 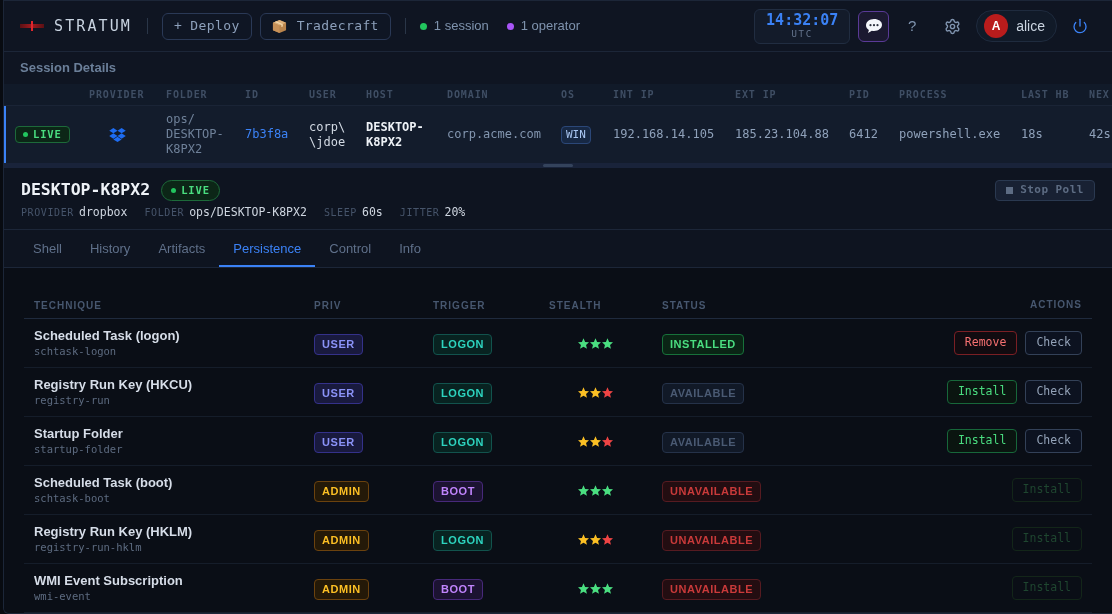 I want to click on clock-time: 14:32:07, so click(x=802, y=20).